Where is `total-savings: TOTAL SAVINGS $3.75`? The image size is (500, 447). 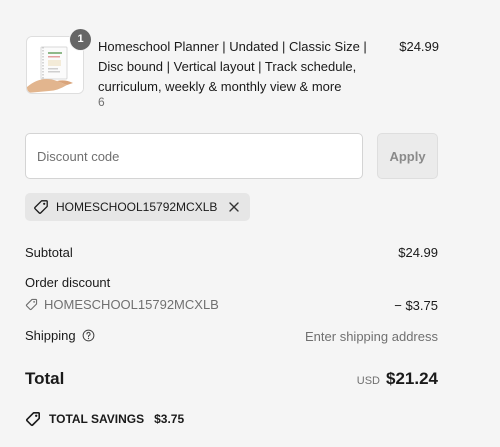 total-savings: TOTAL SAVINGS $3.75 is located at coordinates (104, 419).